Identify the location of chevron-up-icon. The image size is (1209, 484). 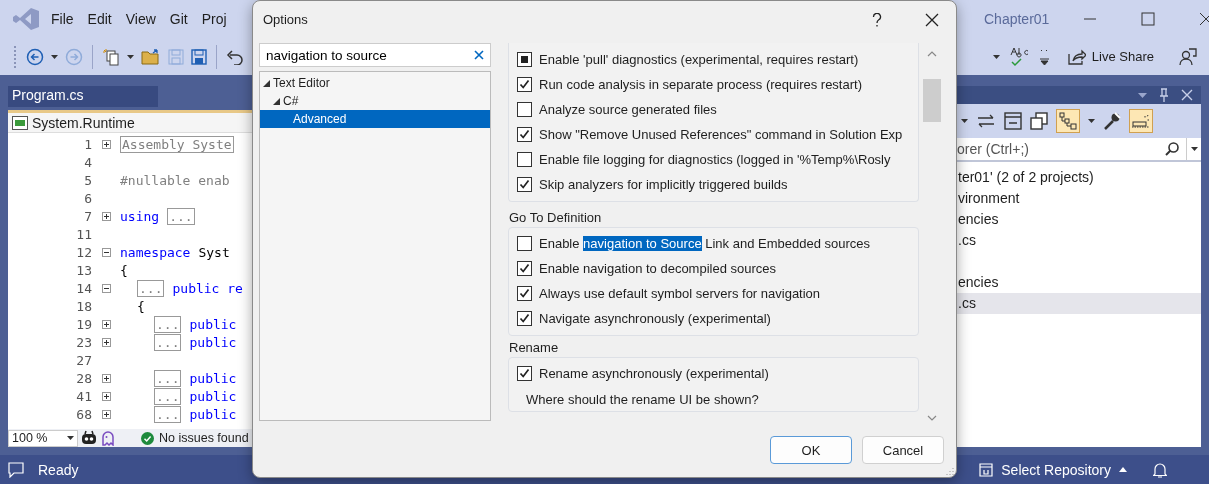
(932, 54).